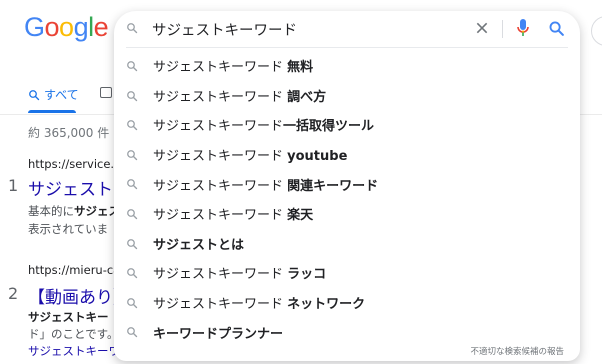 The height and width of the screenshot is (364, 602). I want to click on search-box: サジェストキーワード, so click(347, 29).